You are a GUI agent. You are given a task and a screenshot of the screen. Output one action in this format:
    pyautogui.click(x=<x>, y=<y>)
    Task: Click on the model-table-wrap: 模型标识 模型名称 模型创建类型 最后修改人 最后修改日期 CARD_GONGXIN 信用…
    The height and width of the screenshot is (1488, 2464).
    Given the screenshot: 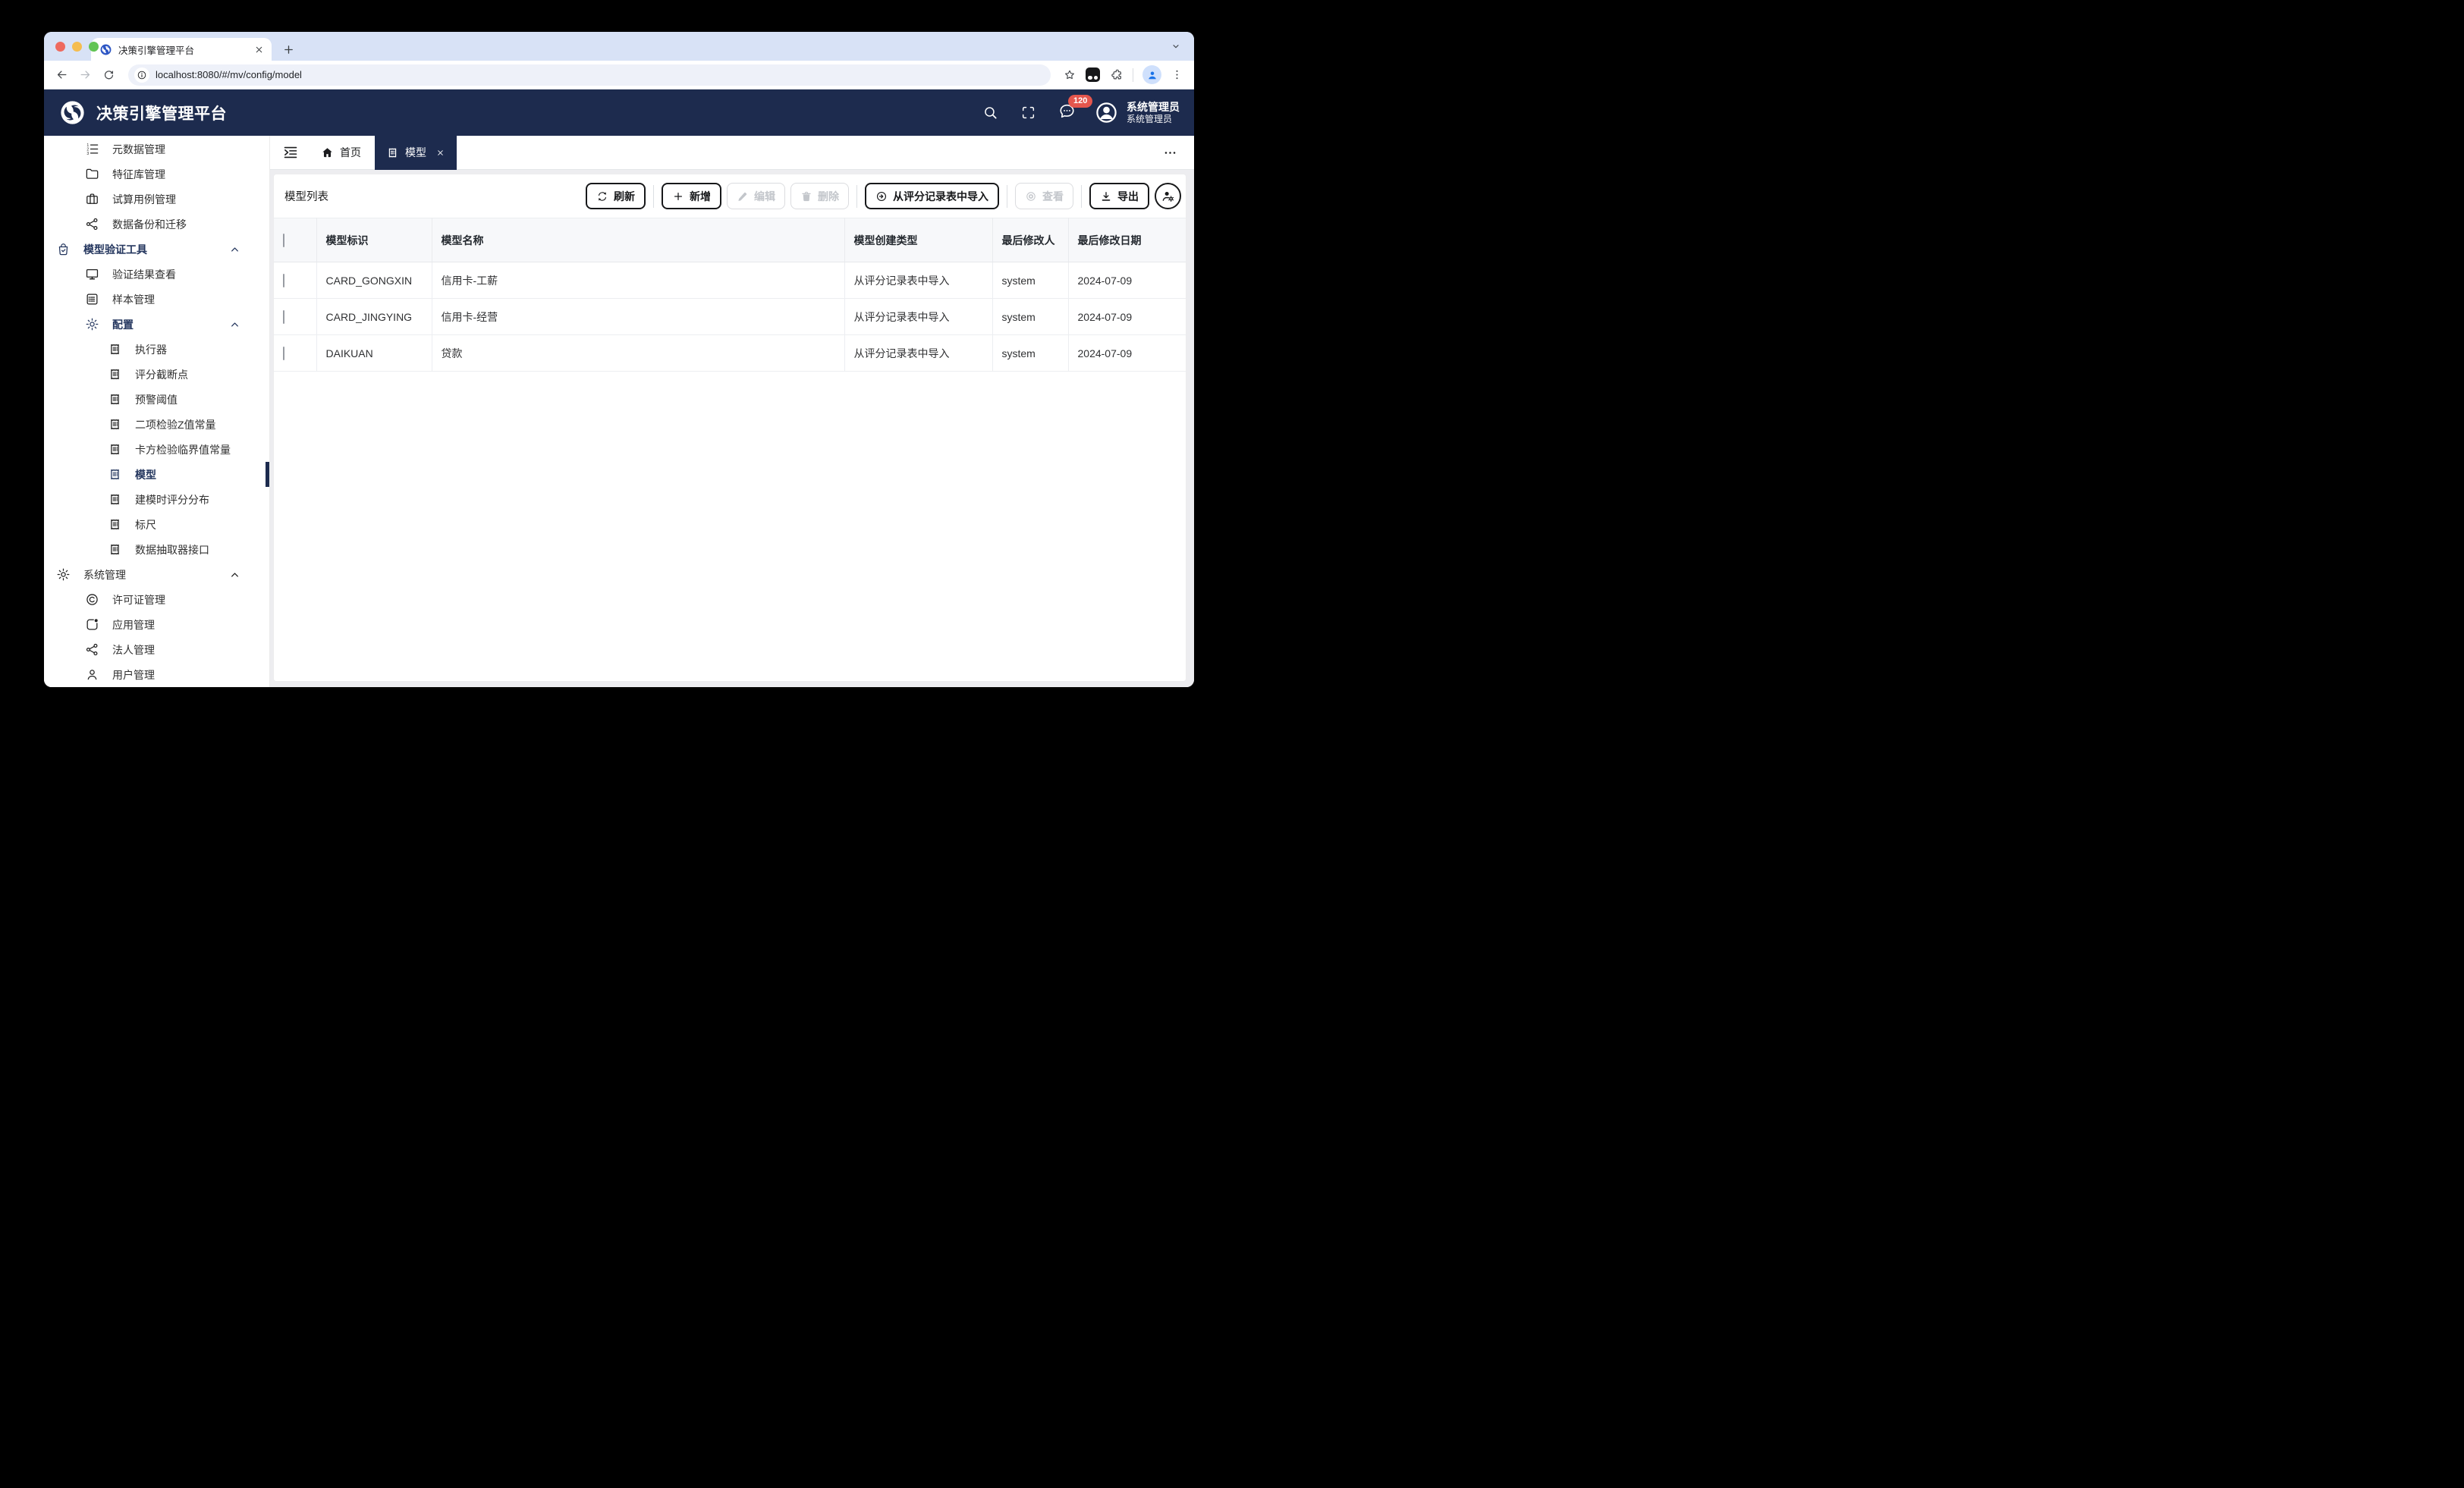 What is the action you would take?
    pyautogui.click(x=730, y=295)
    